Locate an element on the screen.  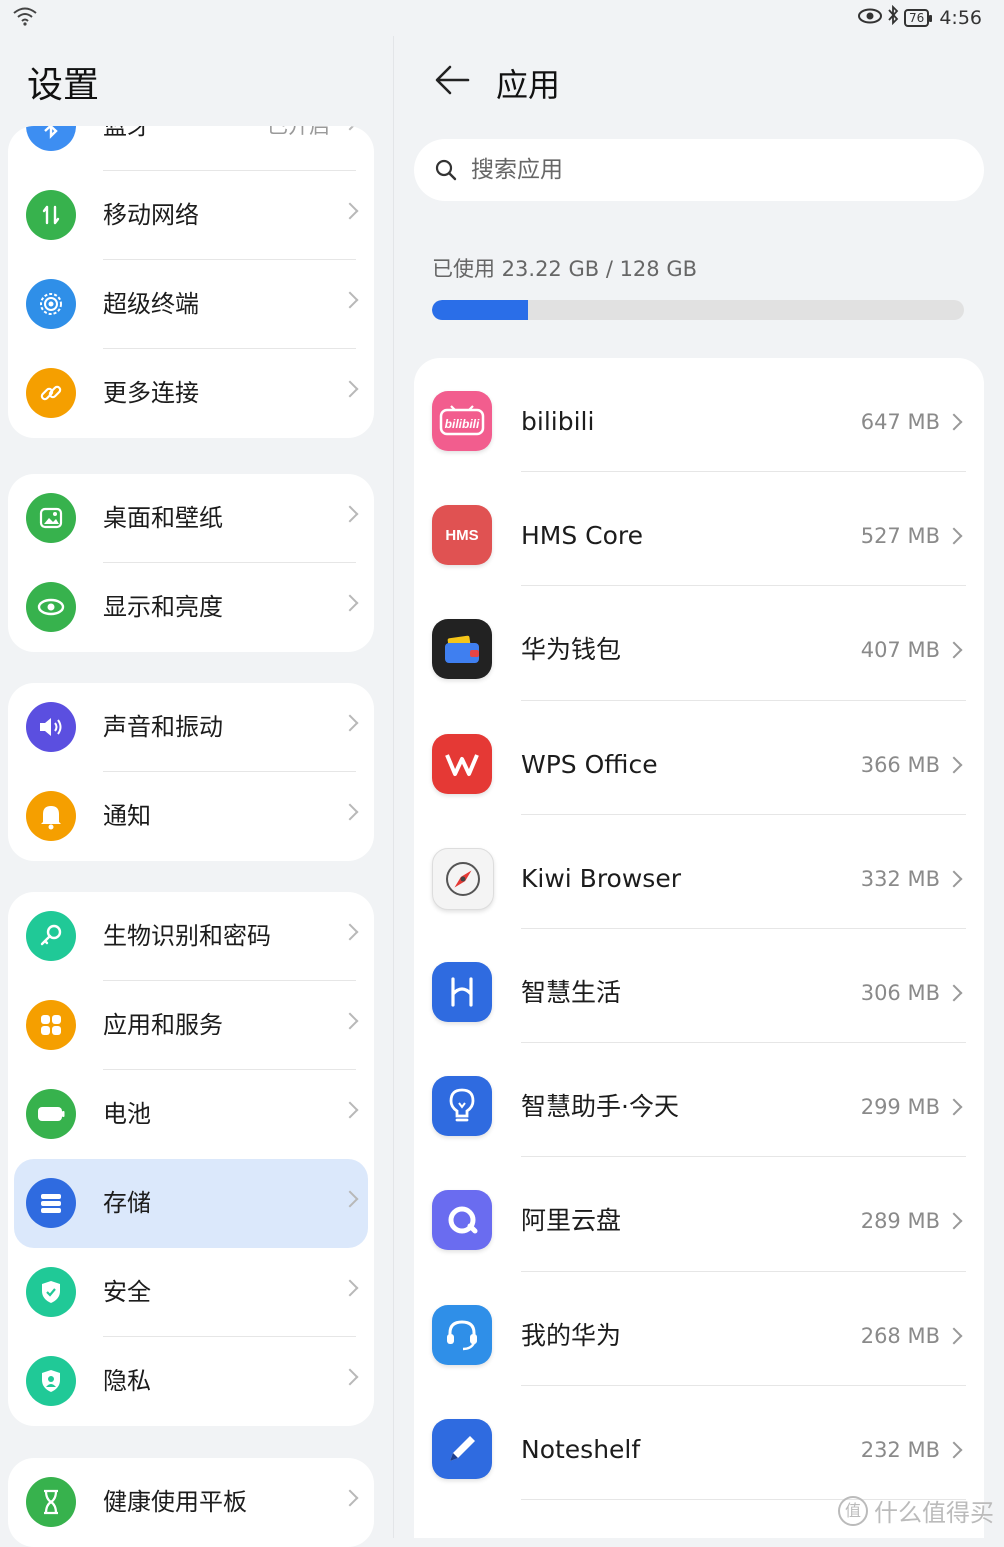
storage-usage-text: 已使用 23.22 GB / 128 GB is located at coordinates (565, 269).